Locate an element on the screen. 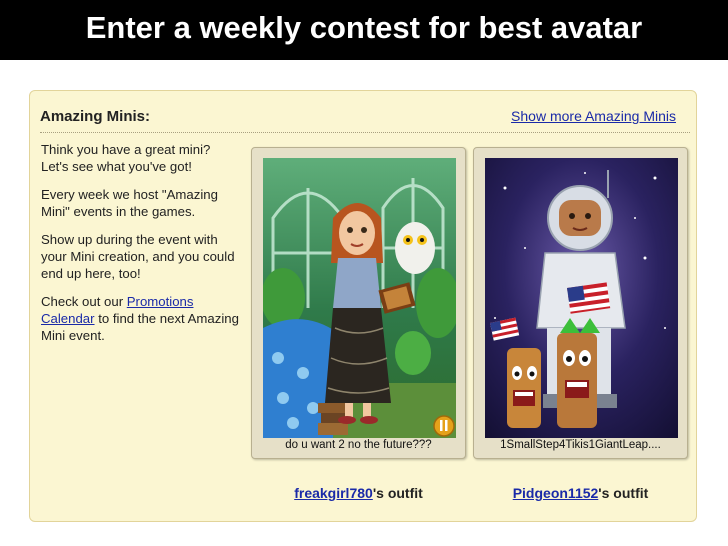 Image resolution: width=728 pixels, height=546 pixels. outfit-caption-1: do u want 2 no the future??? is located at coordinates (358, 445).